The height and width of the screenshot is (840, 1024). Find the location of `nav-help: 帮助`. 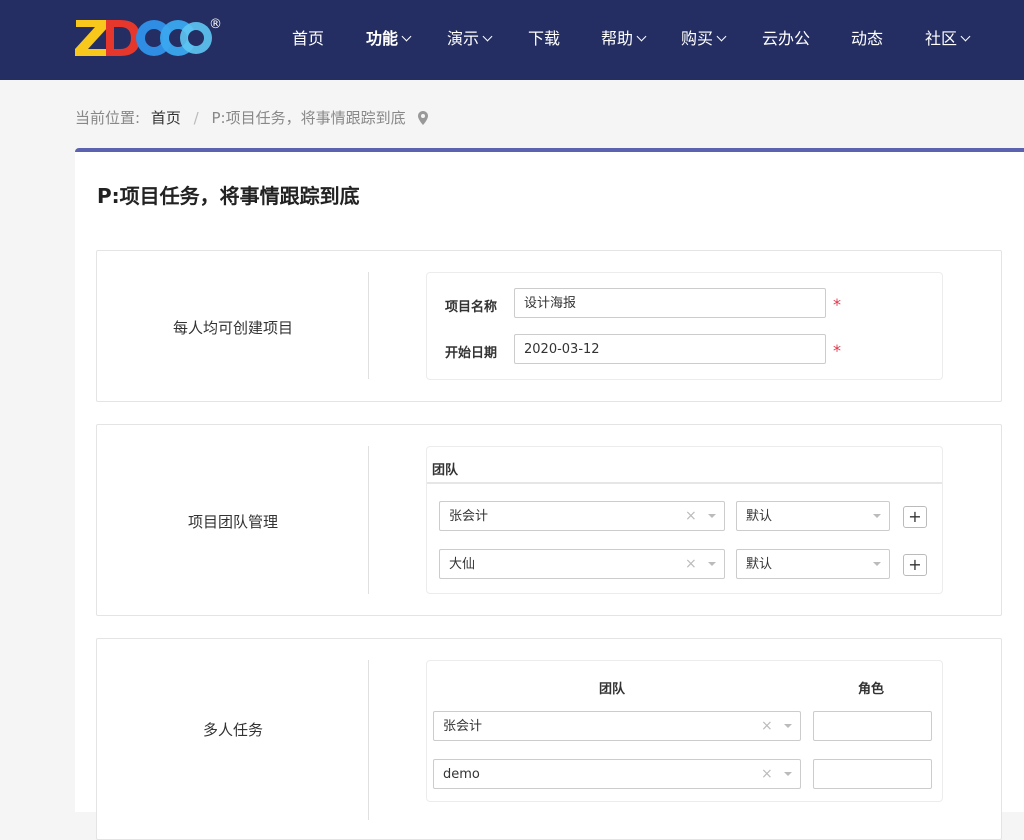

nav-help: 帮助 is located at coordinates (624, 39).